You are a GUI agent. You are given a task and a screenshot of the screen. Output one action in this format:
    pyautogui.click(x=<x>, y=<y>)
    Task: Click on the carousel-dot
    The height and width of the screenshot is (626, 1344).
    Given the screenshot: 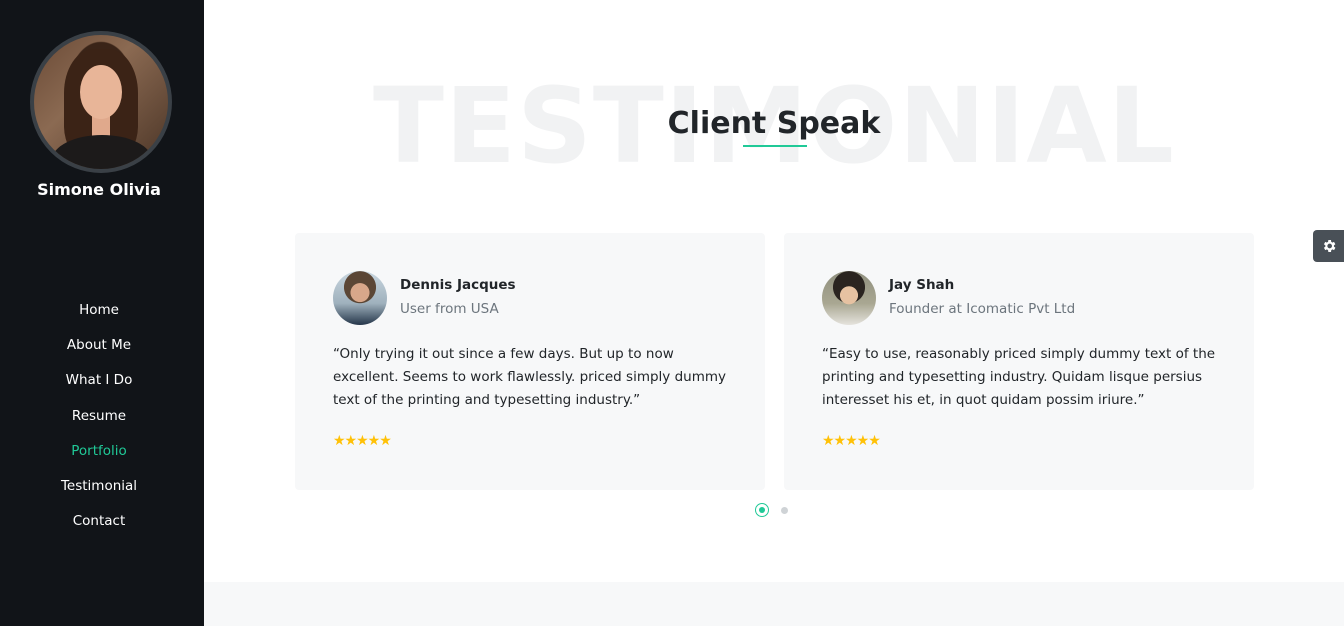 What is the action you would take?
    pyautogui.click(x=784, y=510)
    